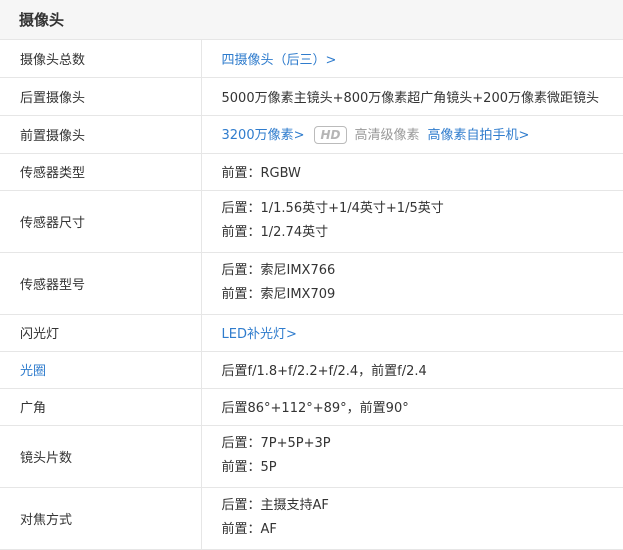  Describe the element at coordinates (100, 171) in the screenshot. I see `spec-key-sensor-type: 传感器类型` at that location.